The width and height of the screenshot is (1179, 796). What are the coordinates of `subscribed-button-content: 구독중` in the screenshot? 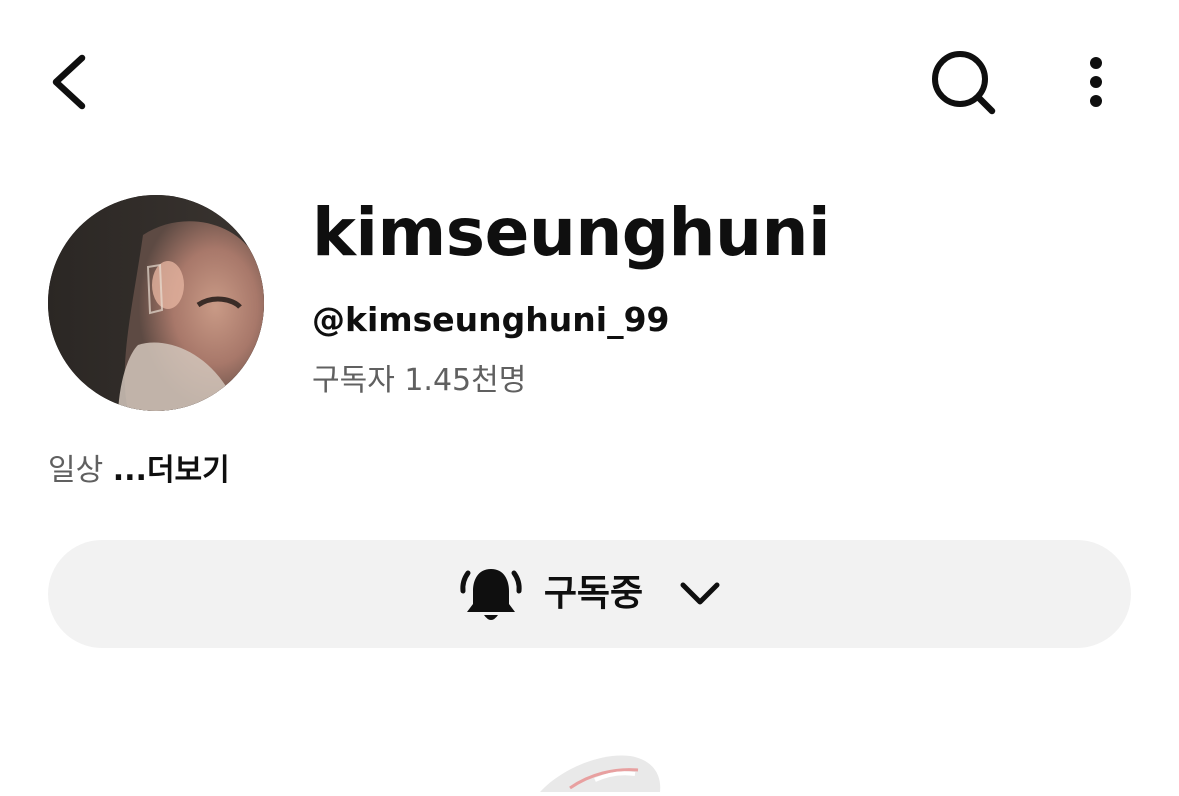 It's located at (589, 594).